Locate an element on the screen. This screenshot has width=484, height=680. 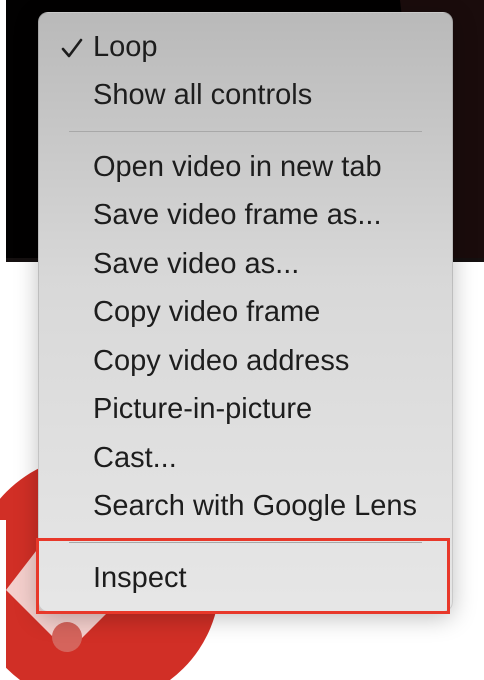
menu-item: Copy video address is located at coordinates (221, 361).